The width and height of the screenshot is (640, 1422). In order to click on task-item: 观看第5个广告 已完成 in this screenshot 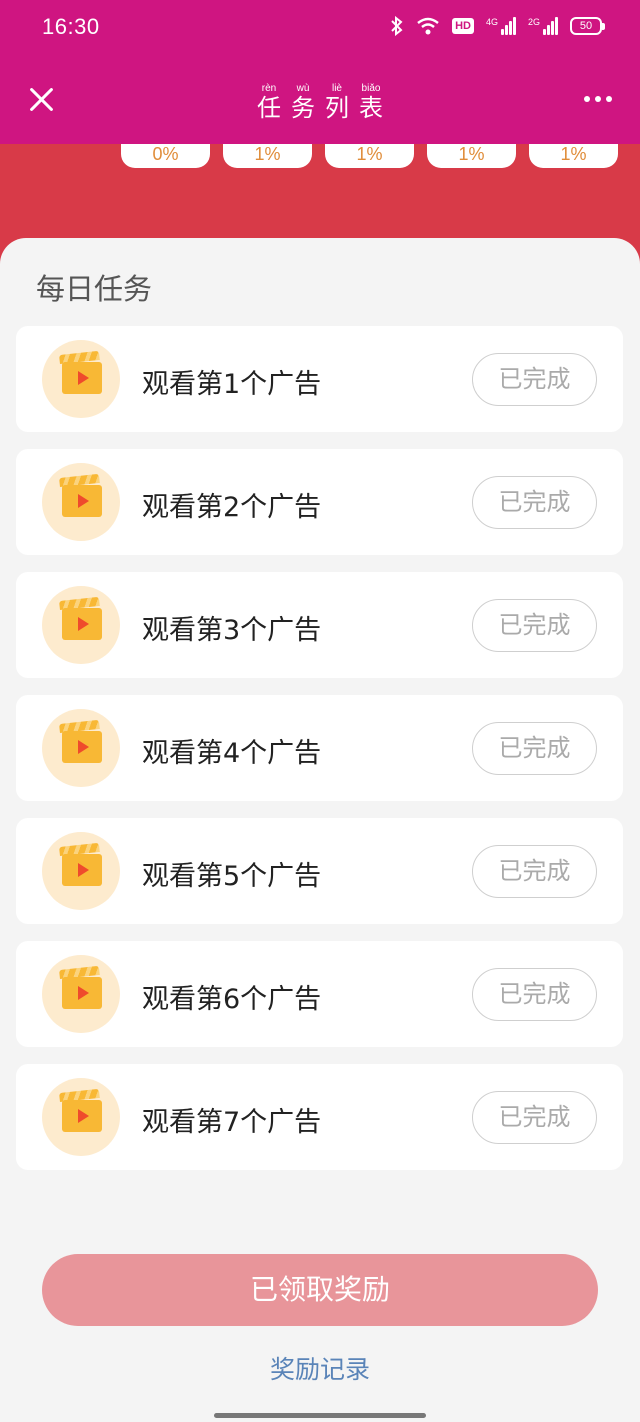, I will do `click(319, 871)`.